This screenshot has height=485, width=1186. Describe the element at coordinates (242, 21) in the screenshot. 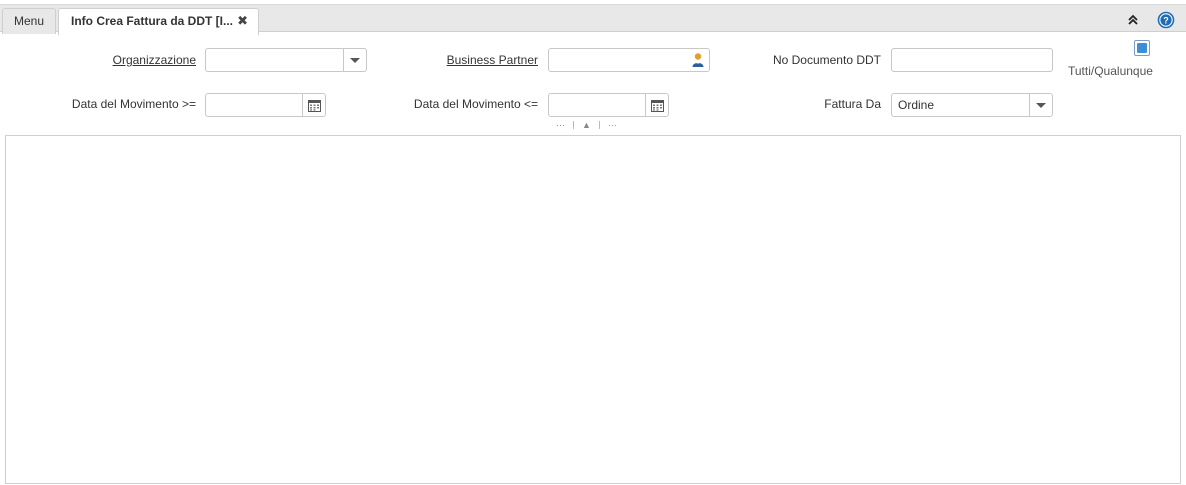

I see `close-icon: ✖` at that location.